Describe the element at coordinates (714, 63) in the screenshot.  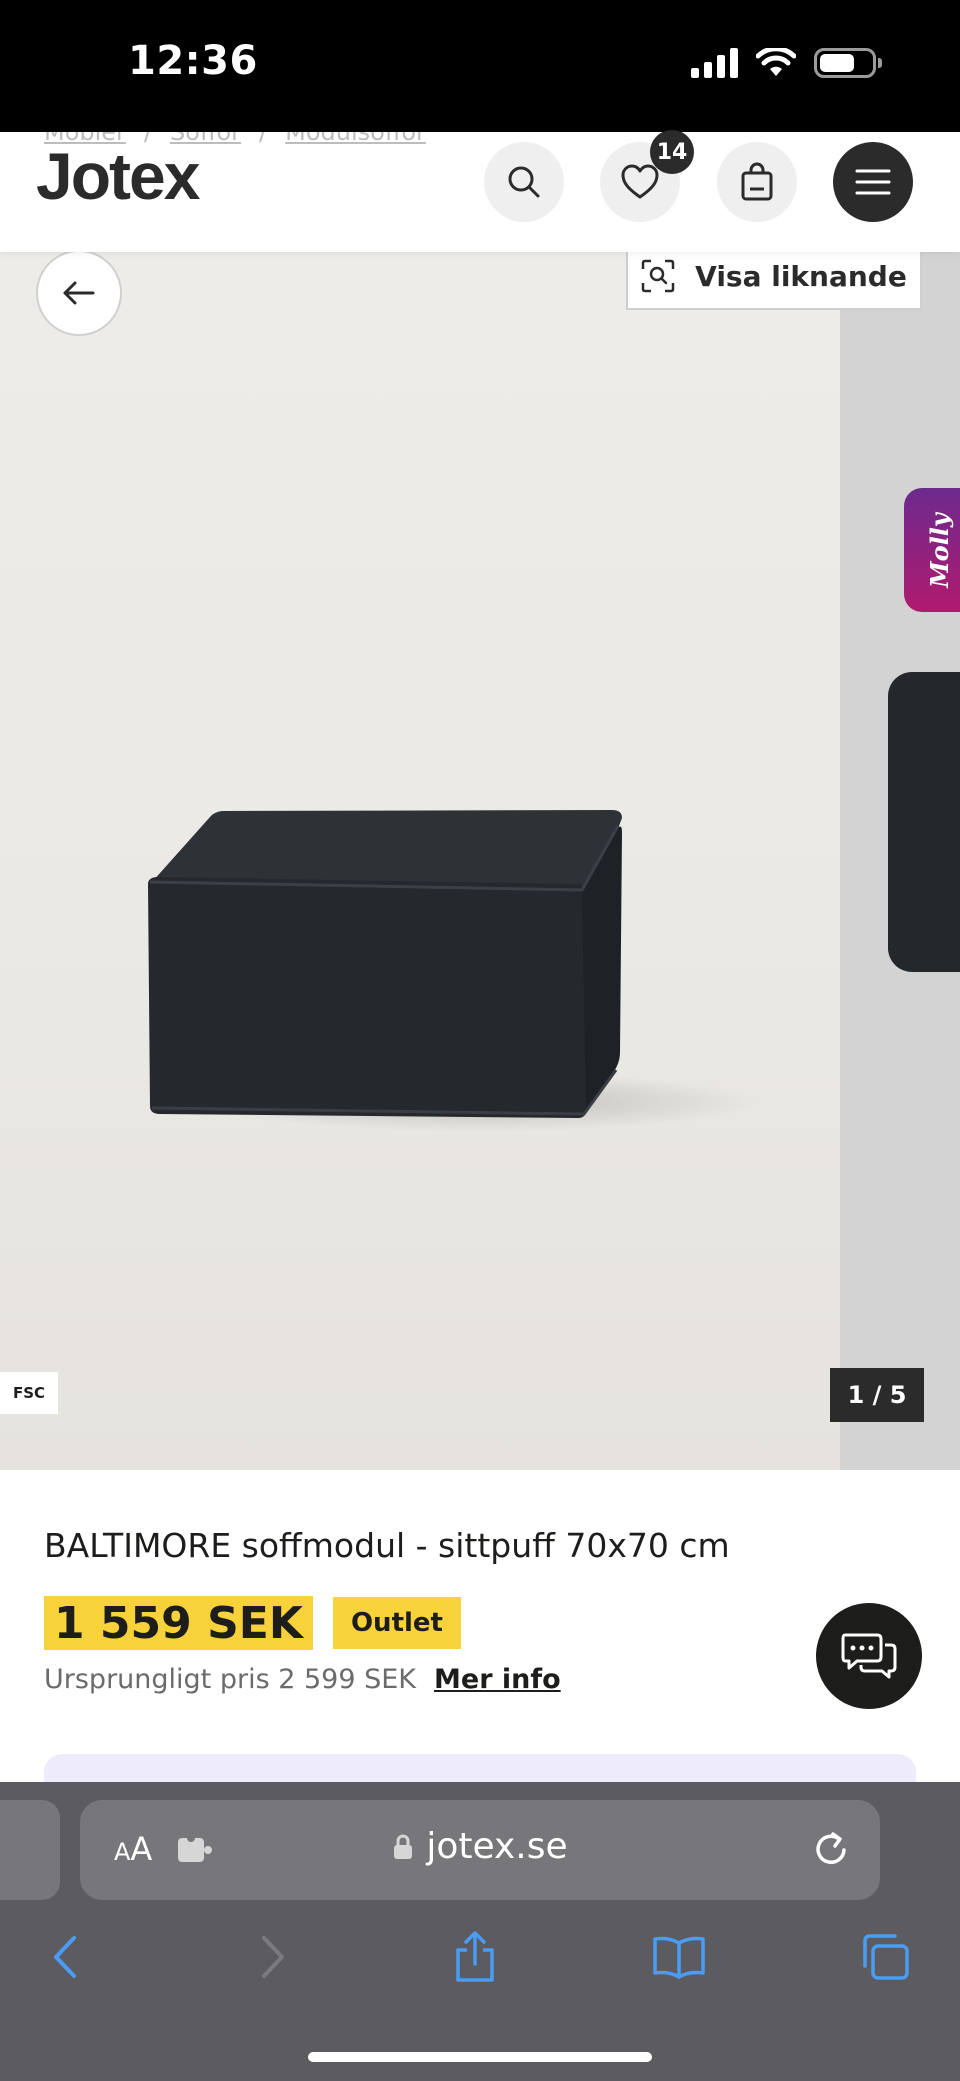
I see `cellular-signal-icon` at that location.